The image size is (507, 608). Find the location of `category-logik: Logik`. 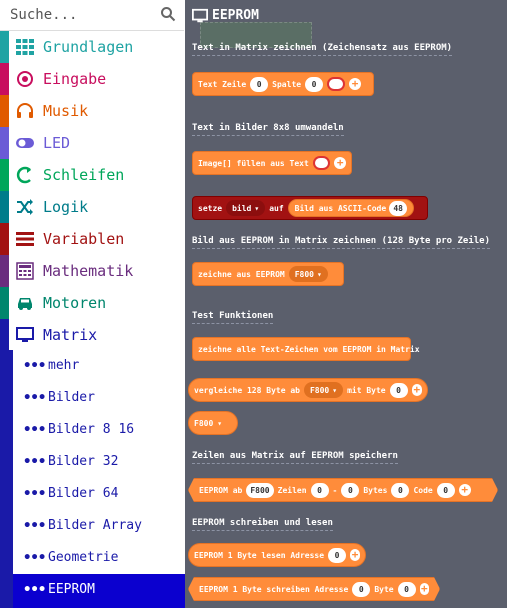

category-logik: Logik is located at coordinates (92, 207).